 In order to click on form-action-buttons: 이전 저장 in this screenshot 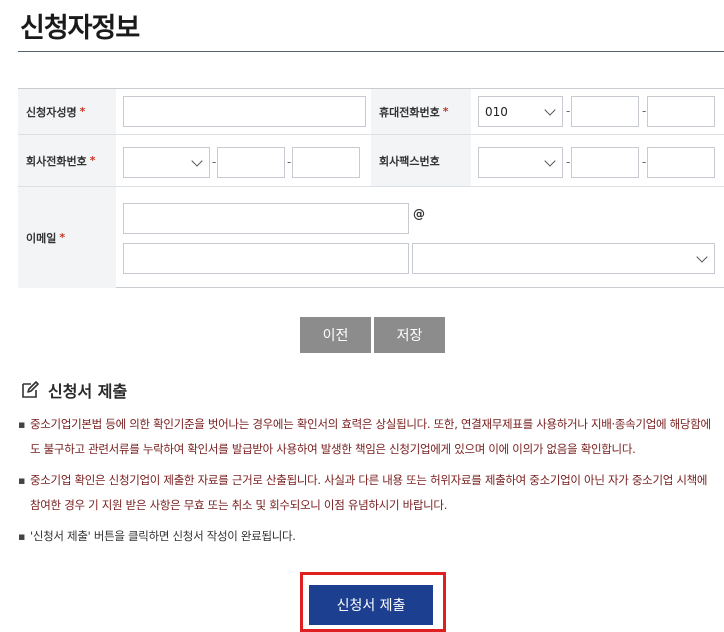, I will do `click(372, 335)`.